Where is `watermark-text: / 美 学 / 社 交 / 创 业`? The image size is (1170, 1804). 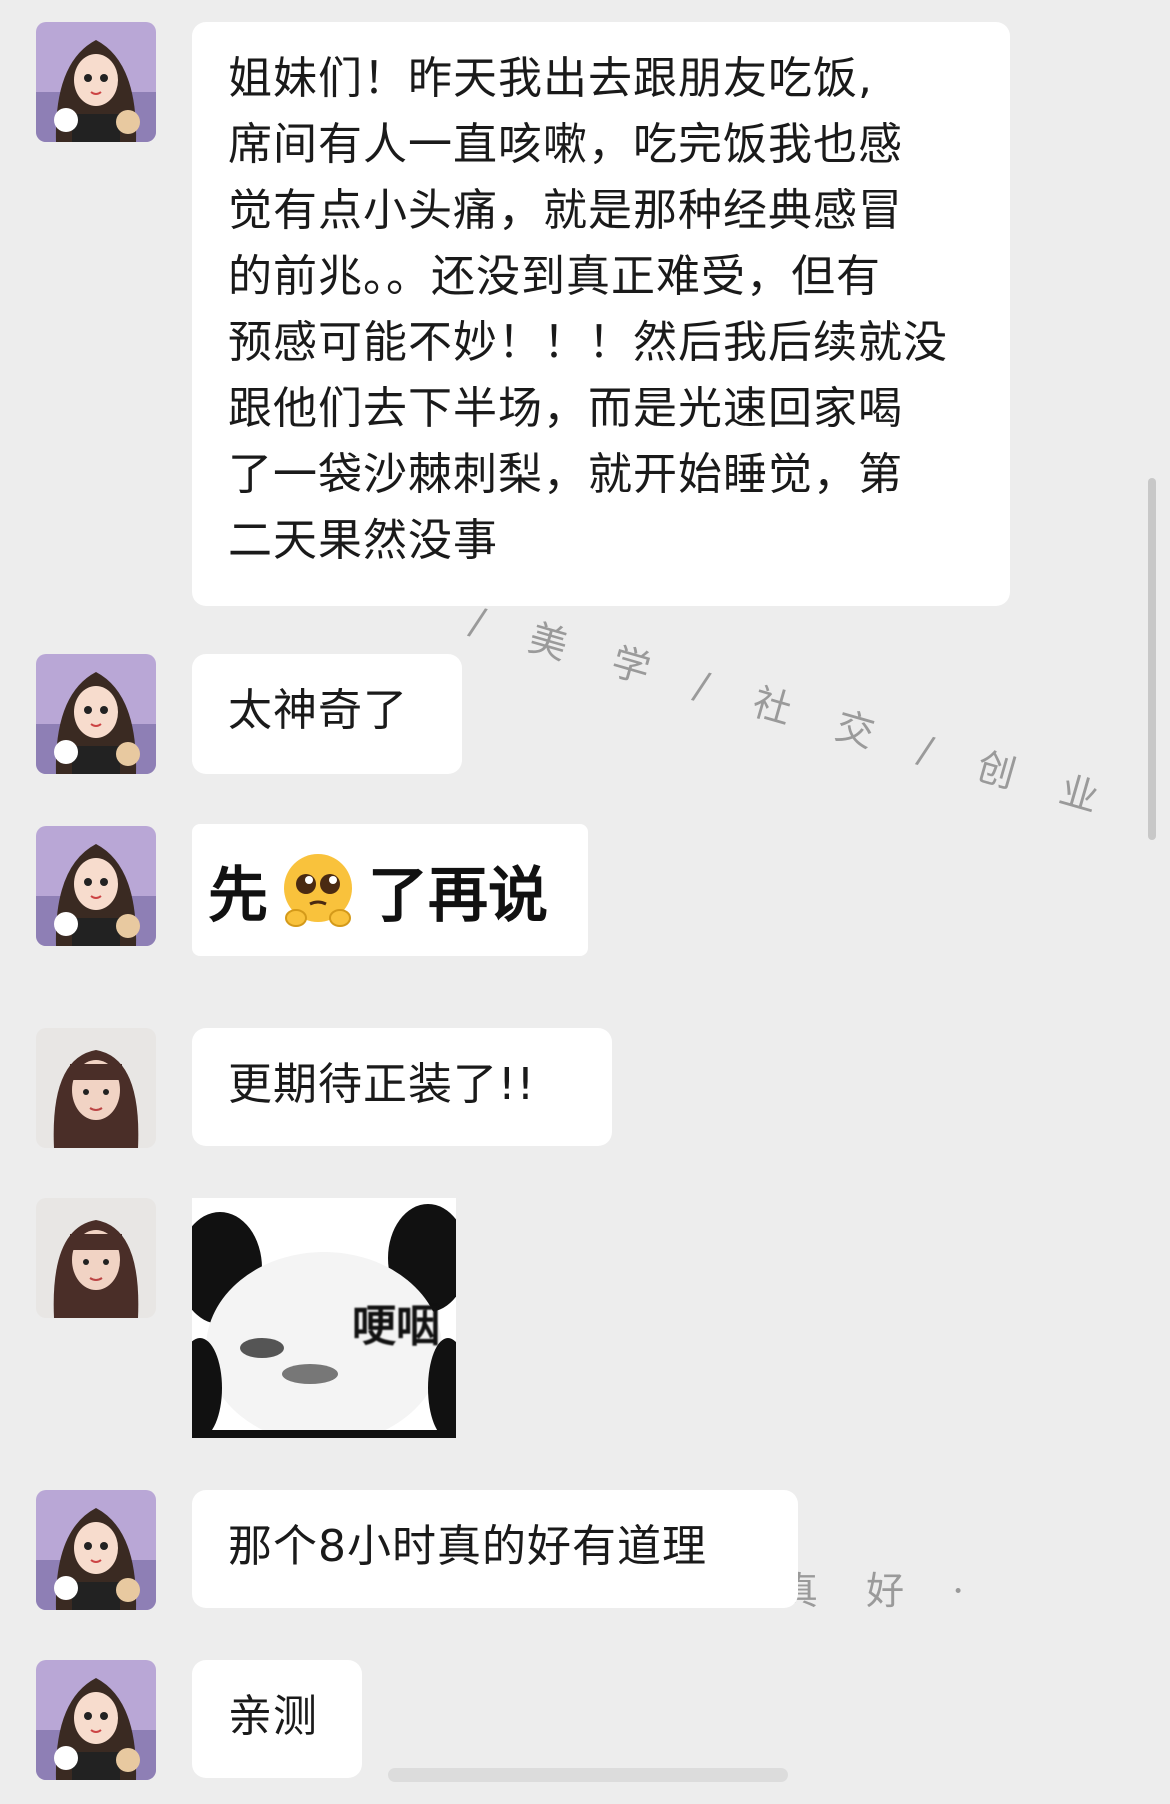 watermark-text: / 美 学 / 社 交 / 创 业 is located at coordinates (793, 712).